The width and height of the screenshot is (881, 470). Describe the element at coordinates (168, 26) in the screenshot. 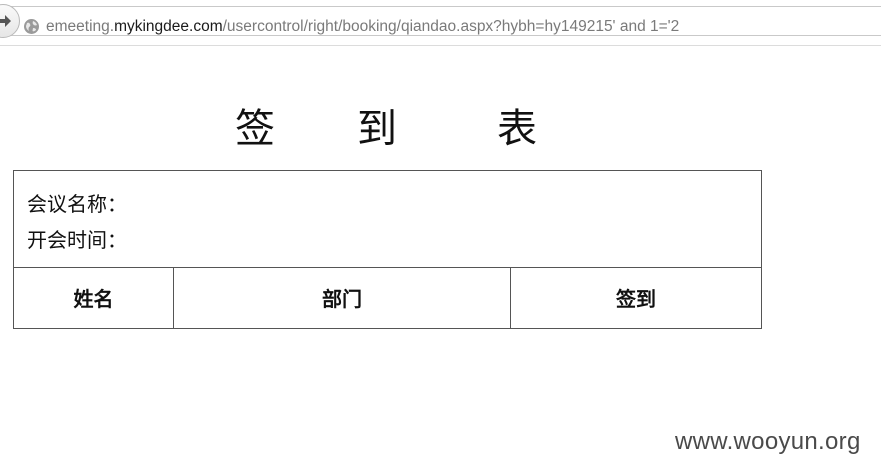

I see `url-domain: mykingdee.com` at that location.